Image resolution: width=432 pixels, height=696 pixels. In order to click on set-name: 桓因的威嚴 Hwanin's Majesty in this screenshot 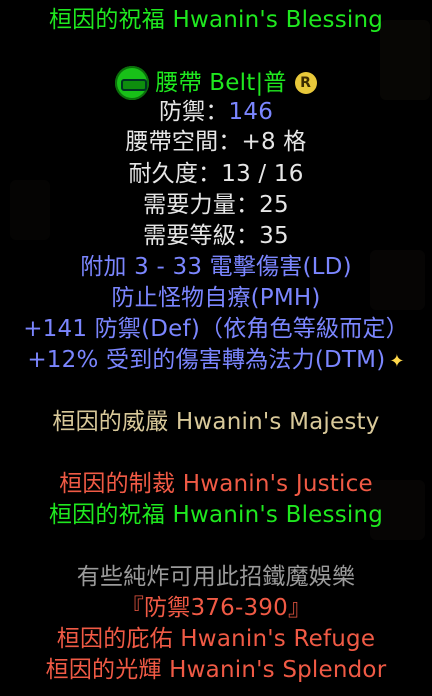, I will do `click(216, 422)`.